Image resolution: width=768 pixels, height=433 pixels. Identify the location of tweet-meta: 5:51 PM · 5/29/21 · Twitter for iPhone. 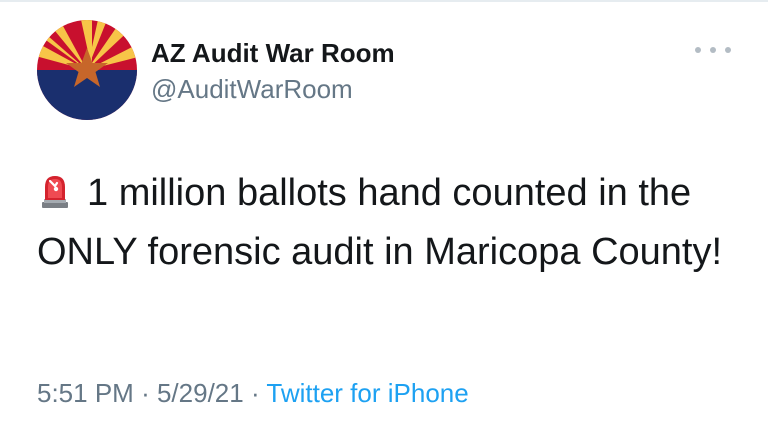
(253, 393).